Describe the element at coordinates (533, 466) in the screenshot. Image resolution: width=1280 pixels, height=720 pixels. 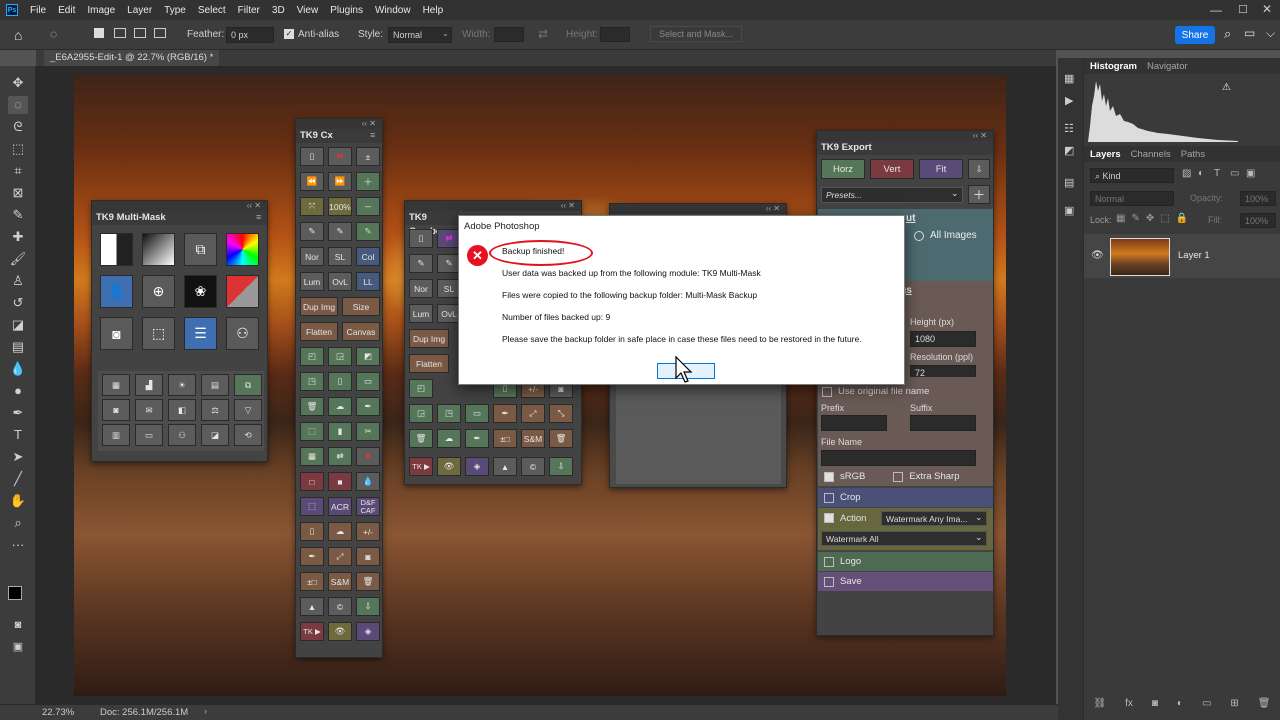
I see `combo-copyright-icon: ©` at that location.